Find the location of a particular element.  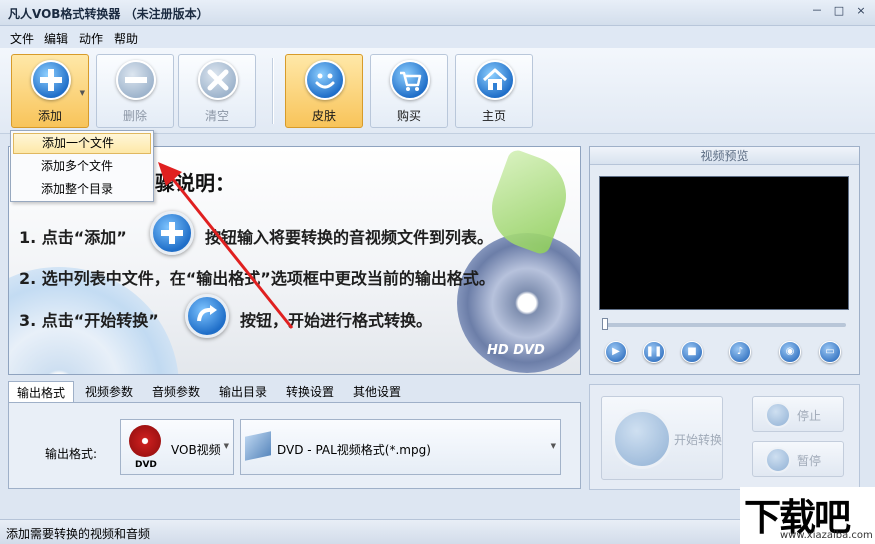

convert-circle-icon is located at coordinates (207, 316).